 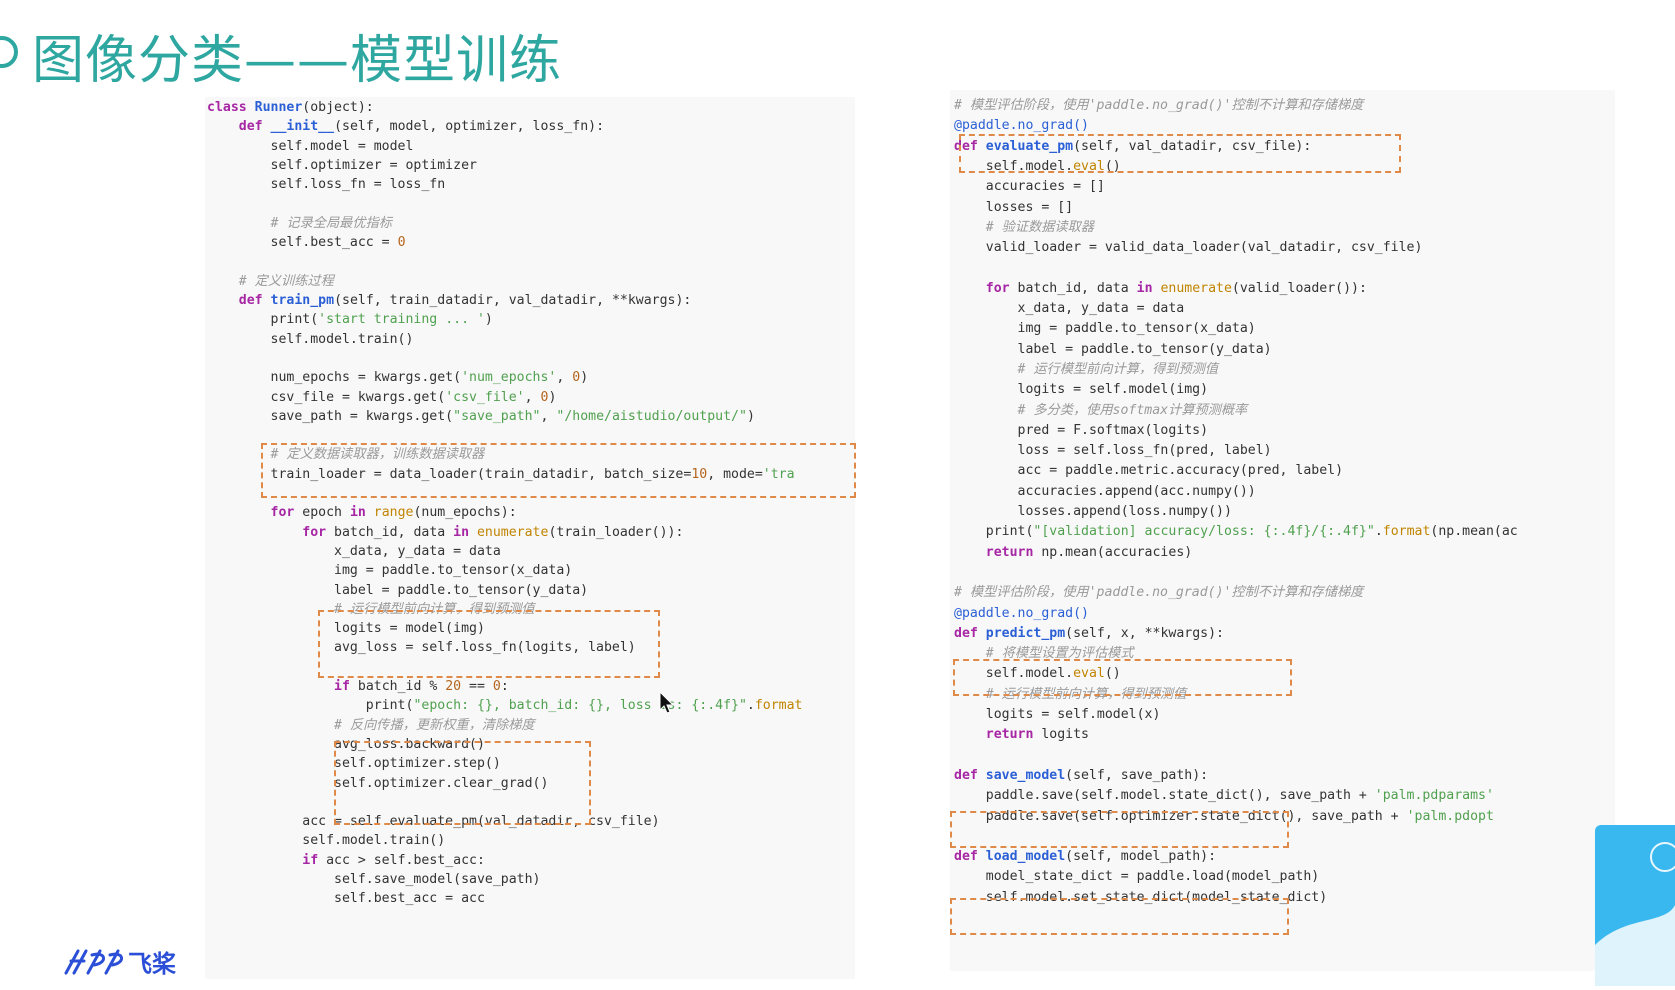 What do you see at coordinates (1065, 735) in the screenshot?
I see `code-token: logits` at bounding box center [1065, 735].